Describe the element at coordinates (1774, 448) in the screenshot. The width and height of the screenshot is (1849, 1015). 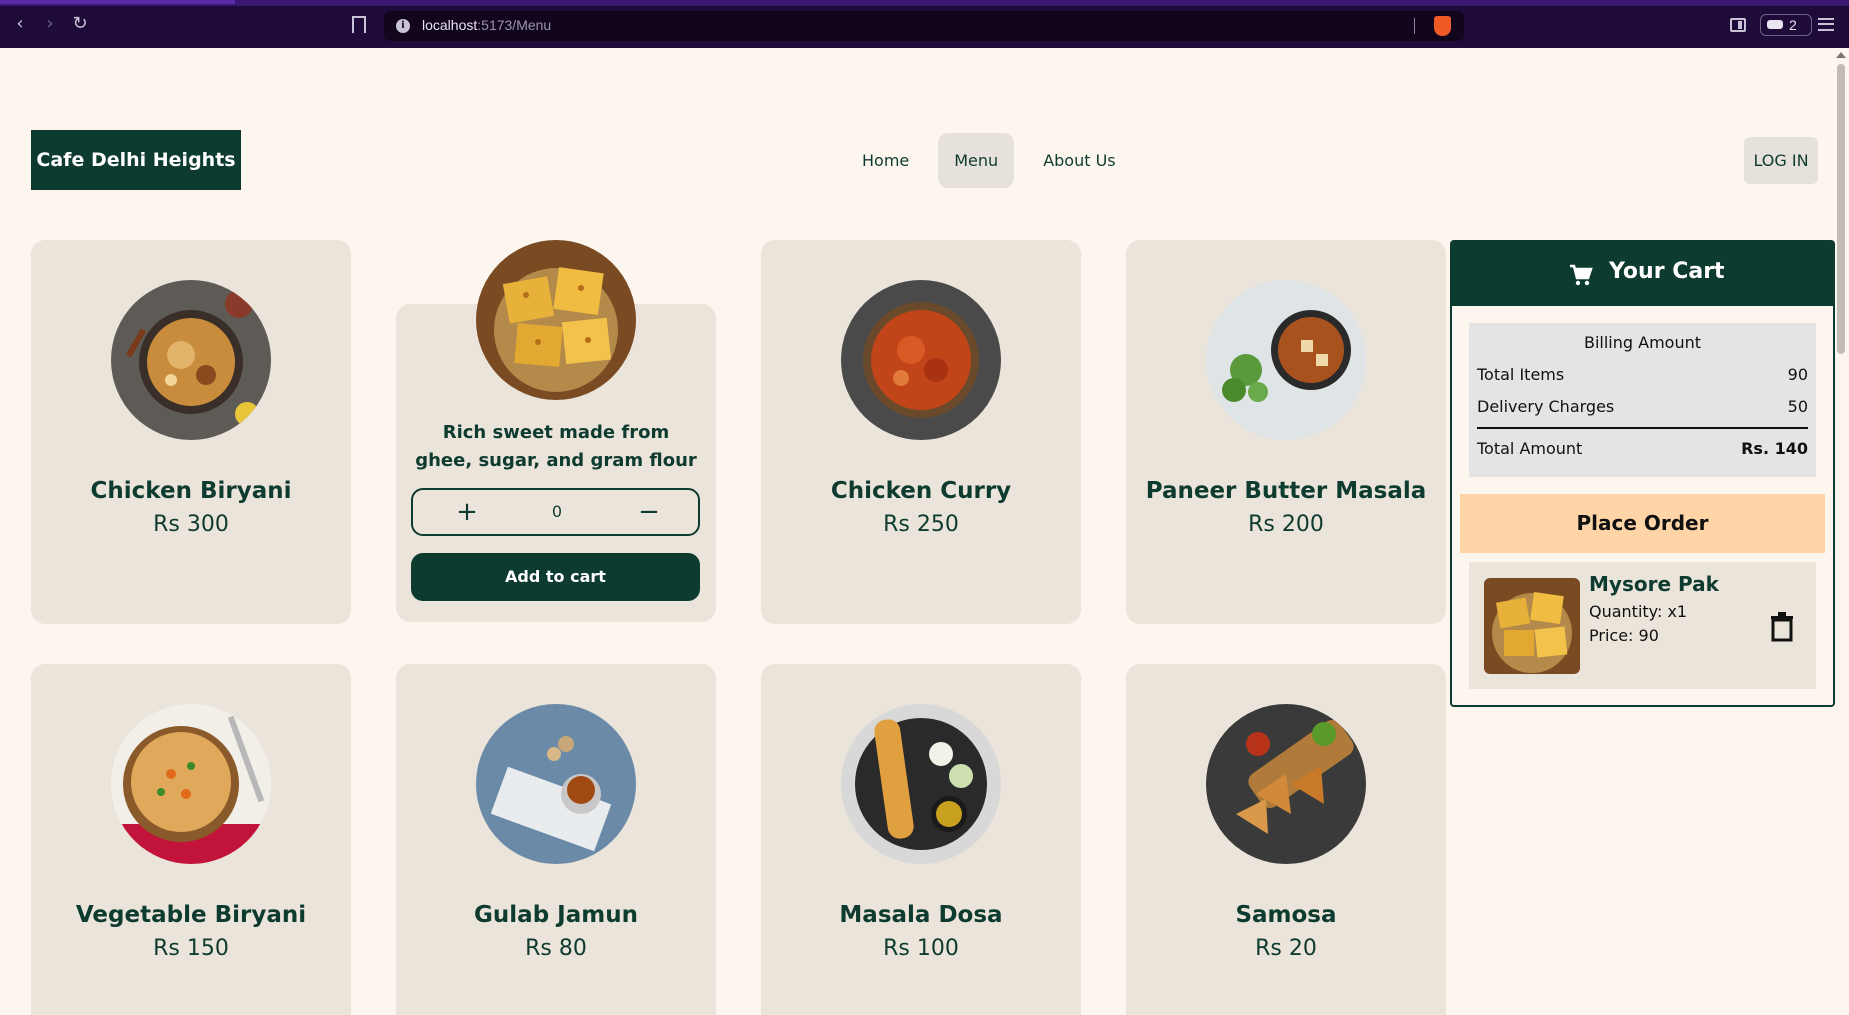
I see `total-amount-value: Rs. 140` at that location.